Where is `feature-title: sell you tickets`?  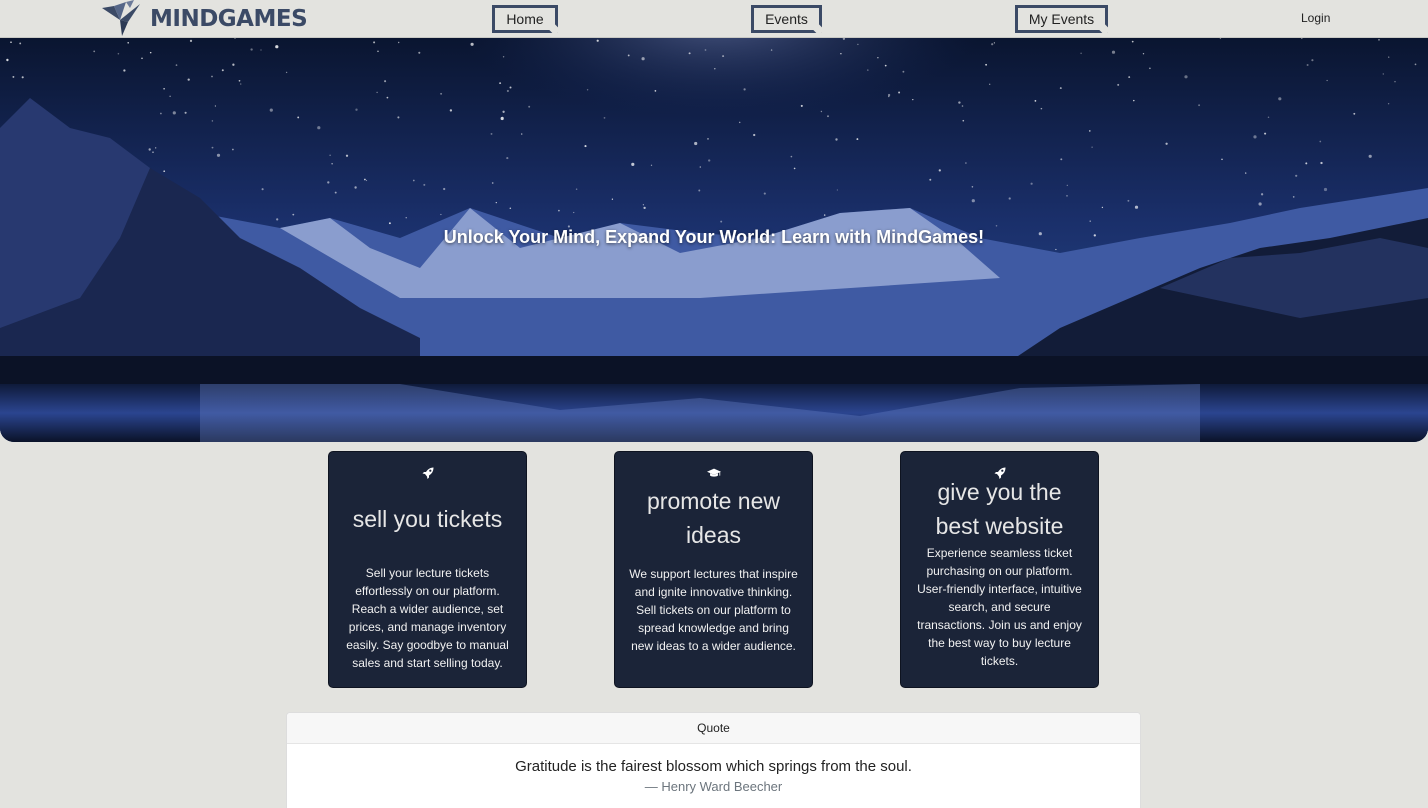 feature-title: sell you tickets is located at coordinates (427, 519).